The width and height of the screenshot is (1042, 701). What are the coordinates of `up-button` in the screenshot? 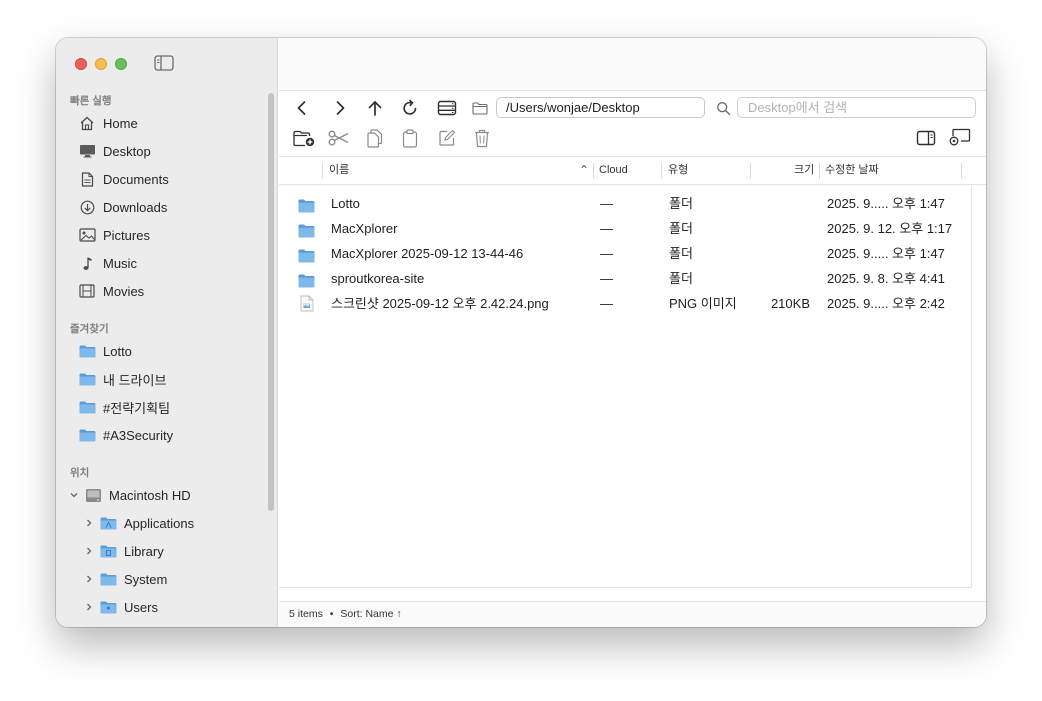 It's located at (375, 108).